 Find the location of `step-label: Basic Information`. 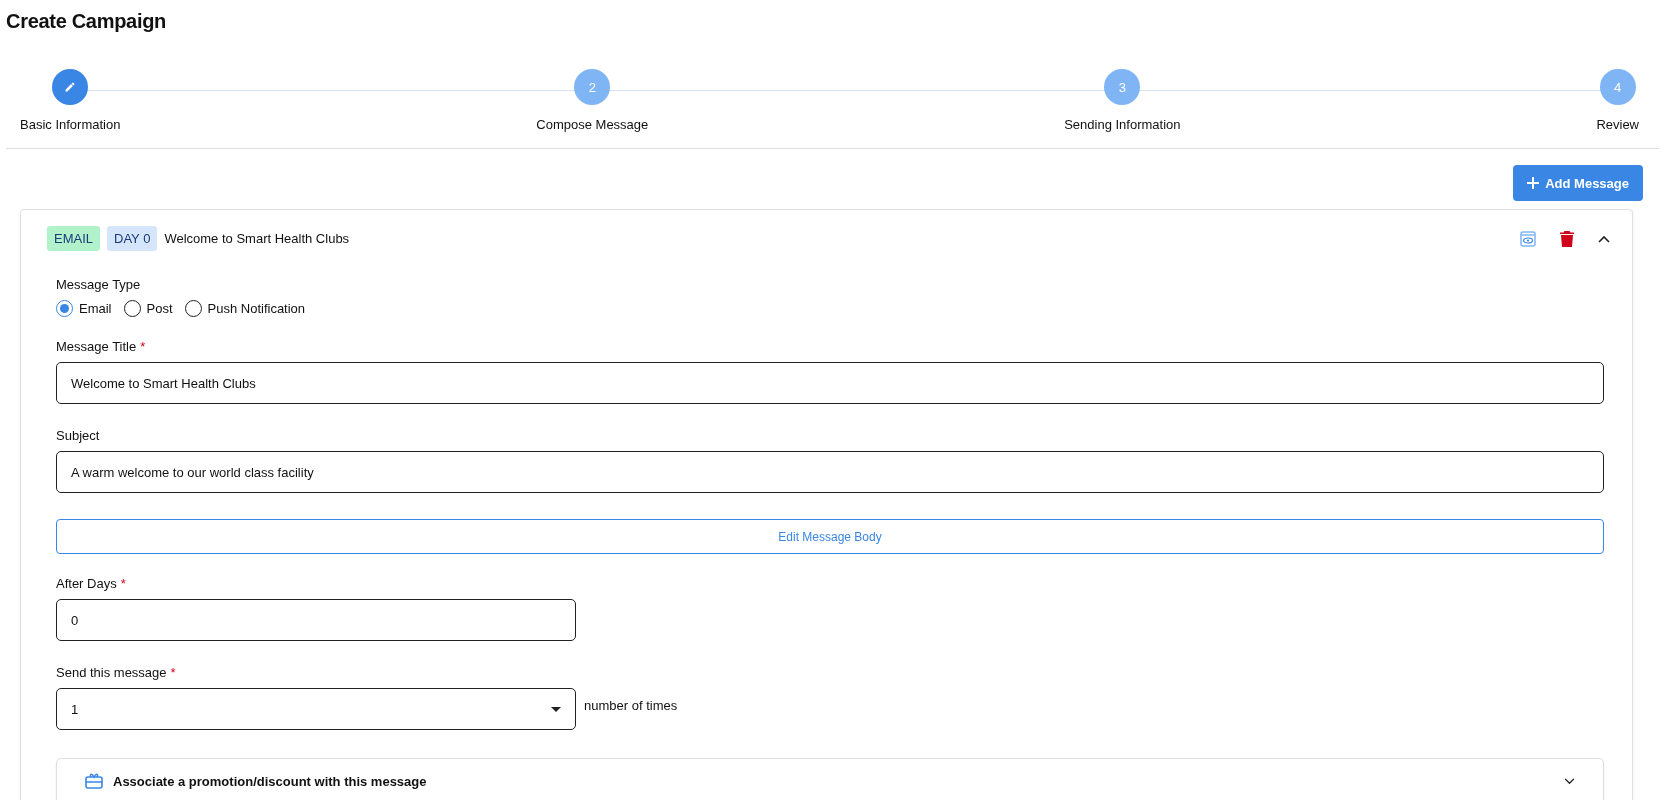

step-label: Basic Information is located at coordinates (70, 124).